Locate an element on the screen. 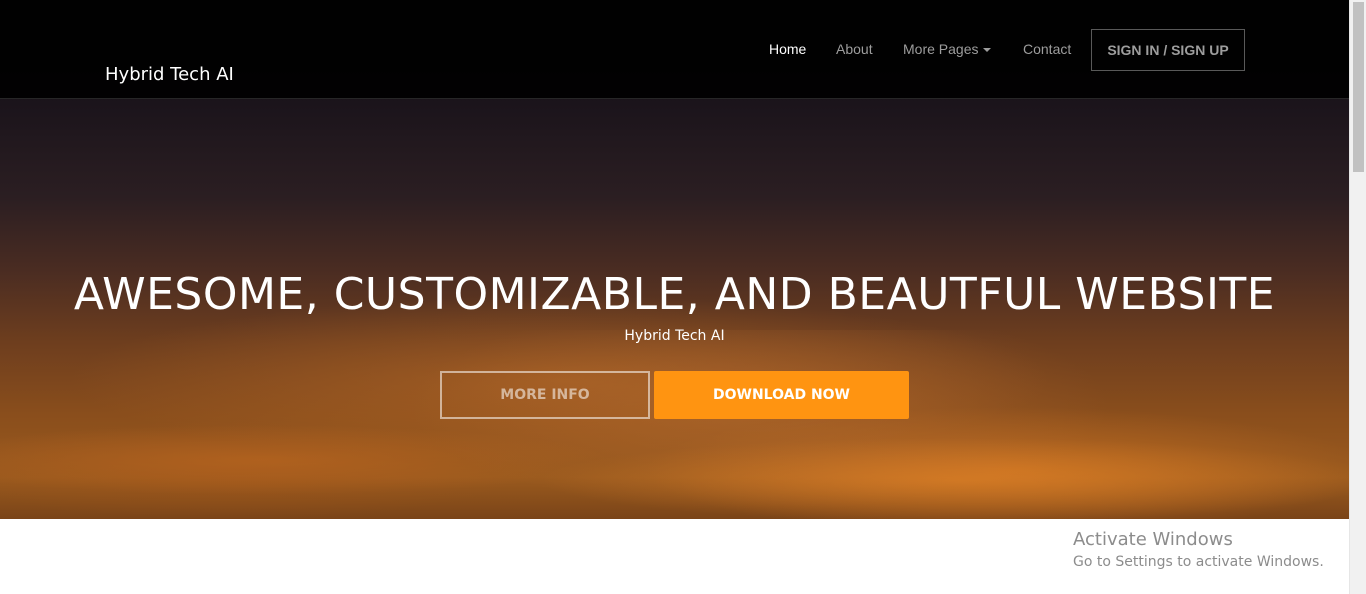 This screenshot has height=594, width=1366. hero-subtitle: Hybrid Tech AI is located at coordinates (674, 336).